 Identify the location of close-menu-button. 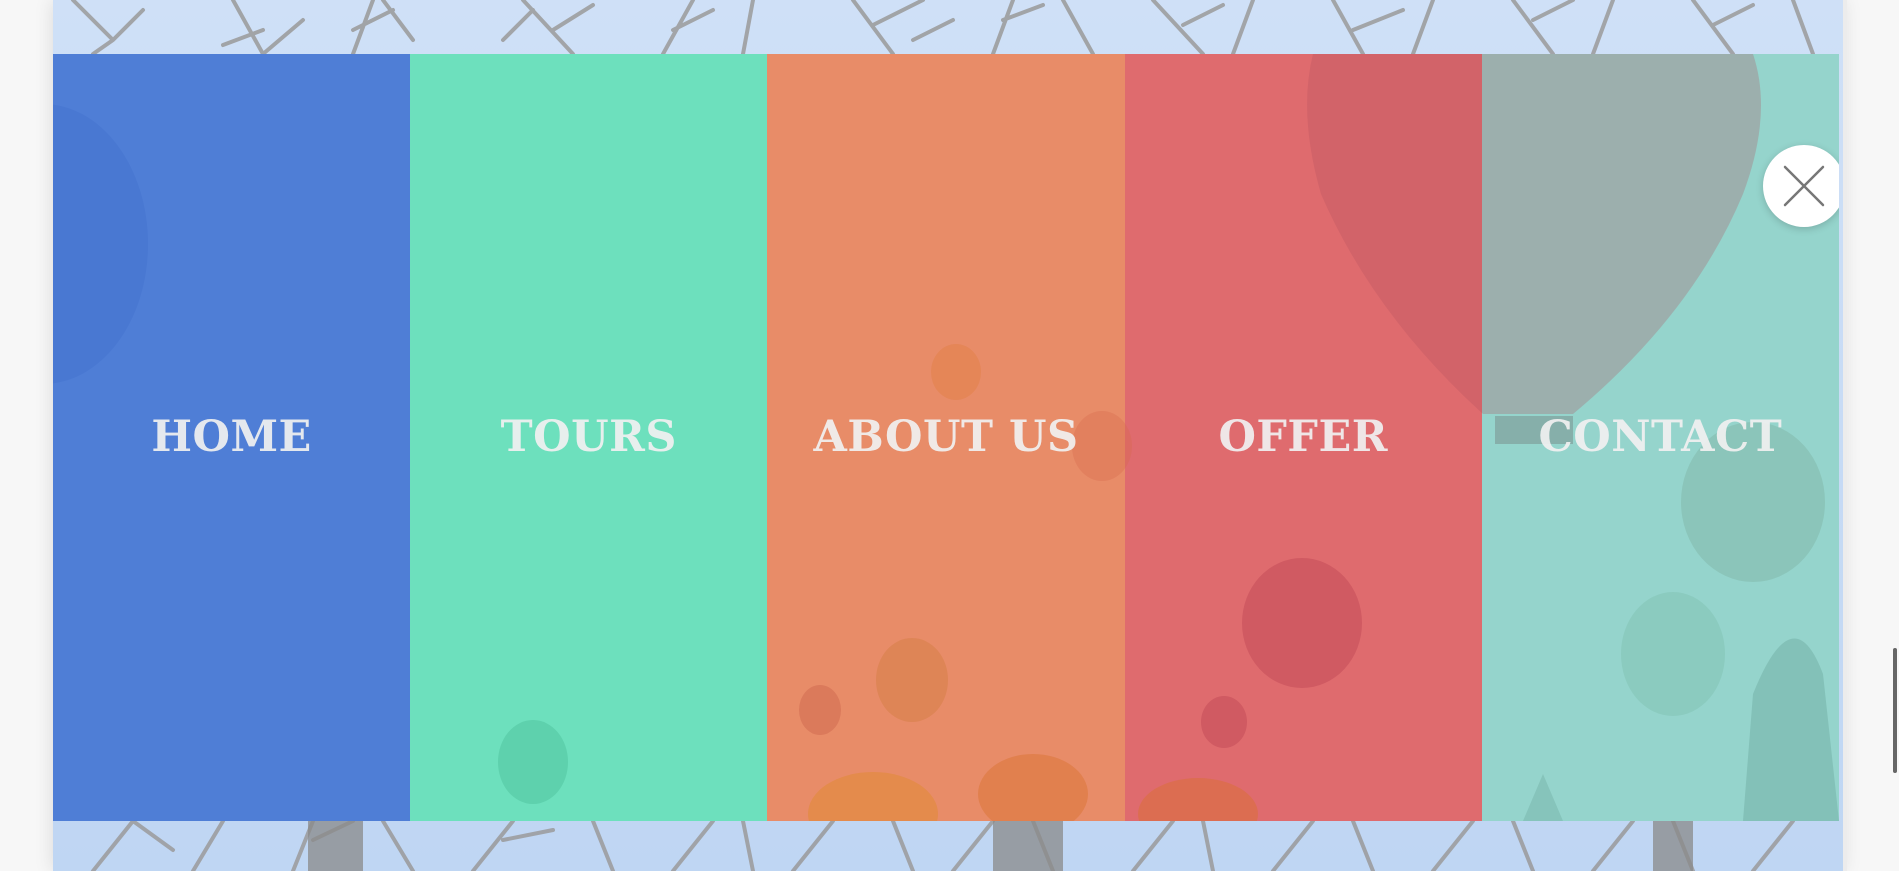
(1801, 186).